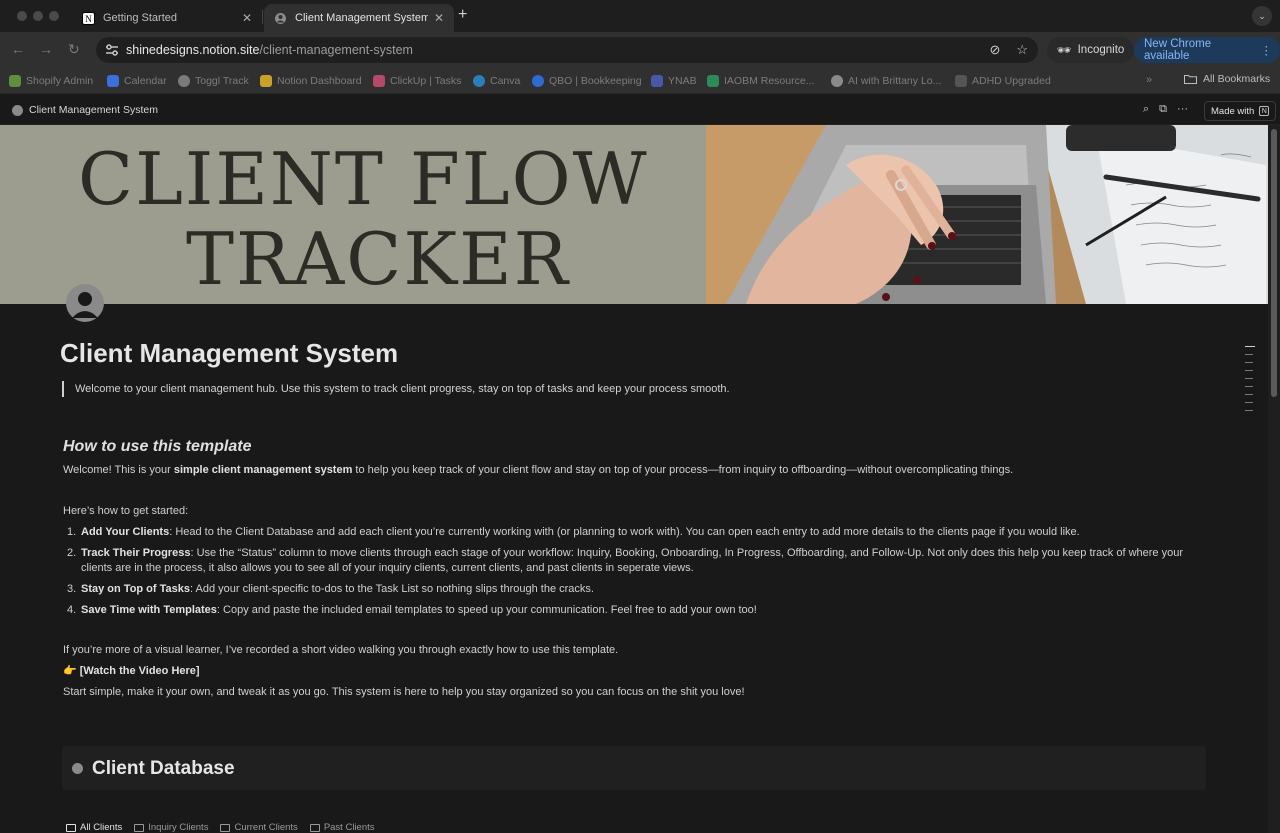  What do you see at coordinates (113, 81) in the screenshot?
I see `calendar-icon` at bounding box center [113, 81].